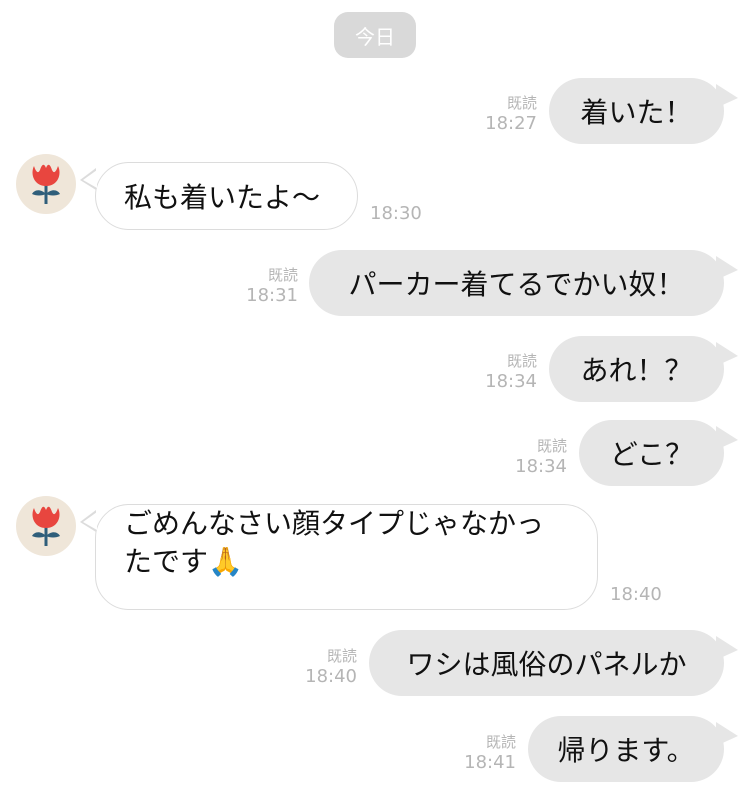  I want to click on message-text: 着いた！, so click(636, 112).